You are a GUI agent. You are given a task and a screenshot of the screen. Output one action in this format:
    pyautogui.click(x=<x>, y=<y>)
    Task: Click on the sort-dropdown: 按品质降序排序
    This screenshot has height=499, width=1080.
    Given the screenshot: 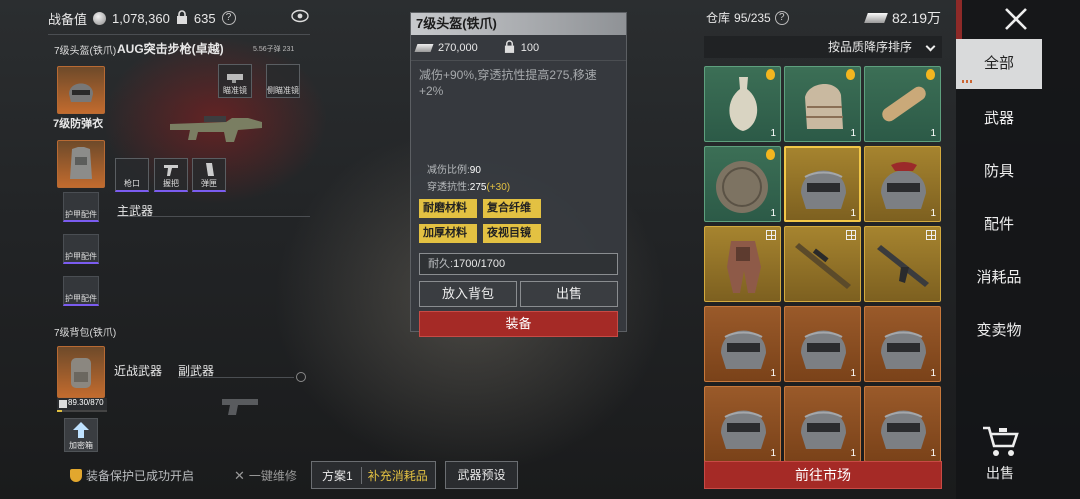 What is the action you would take?
    pyautogui.click(x=823, y=47)
    